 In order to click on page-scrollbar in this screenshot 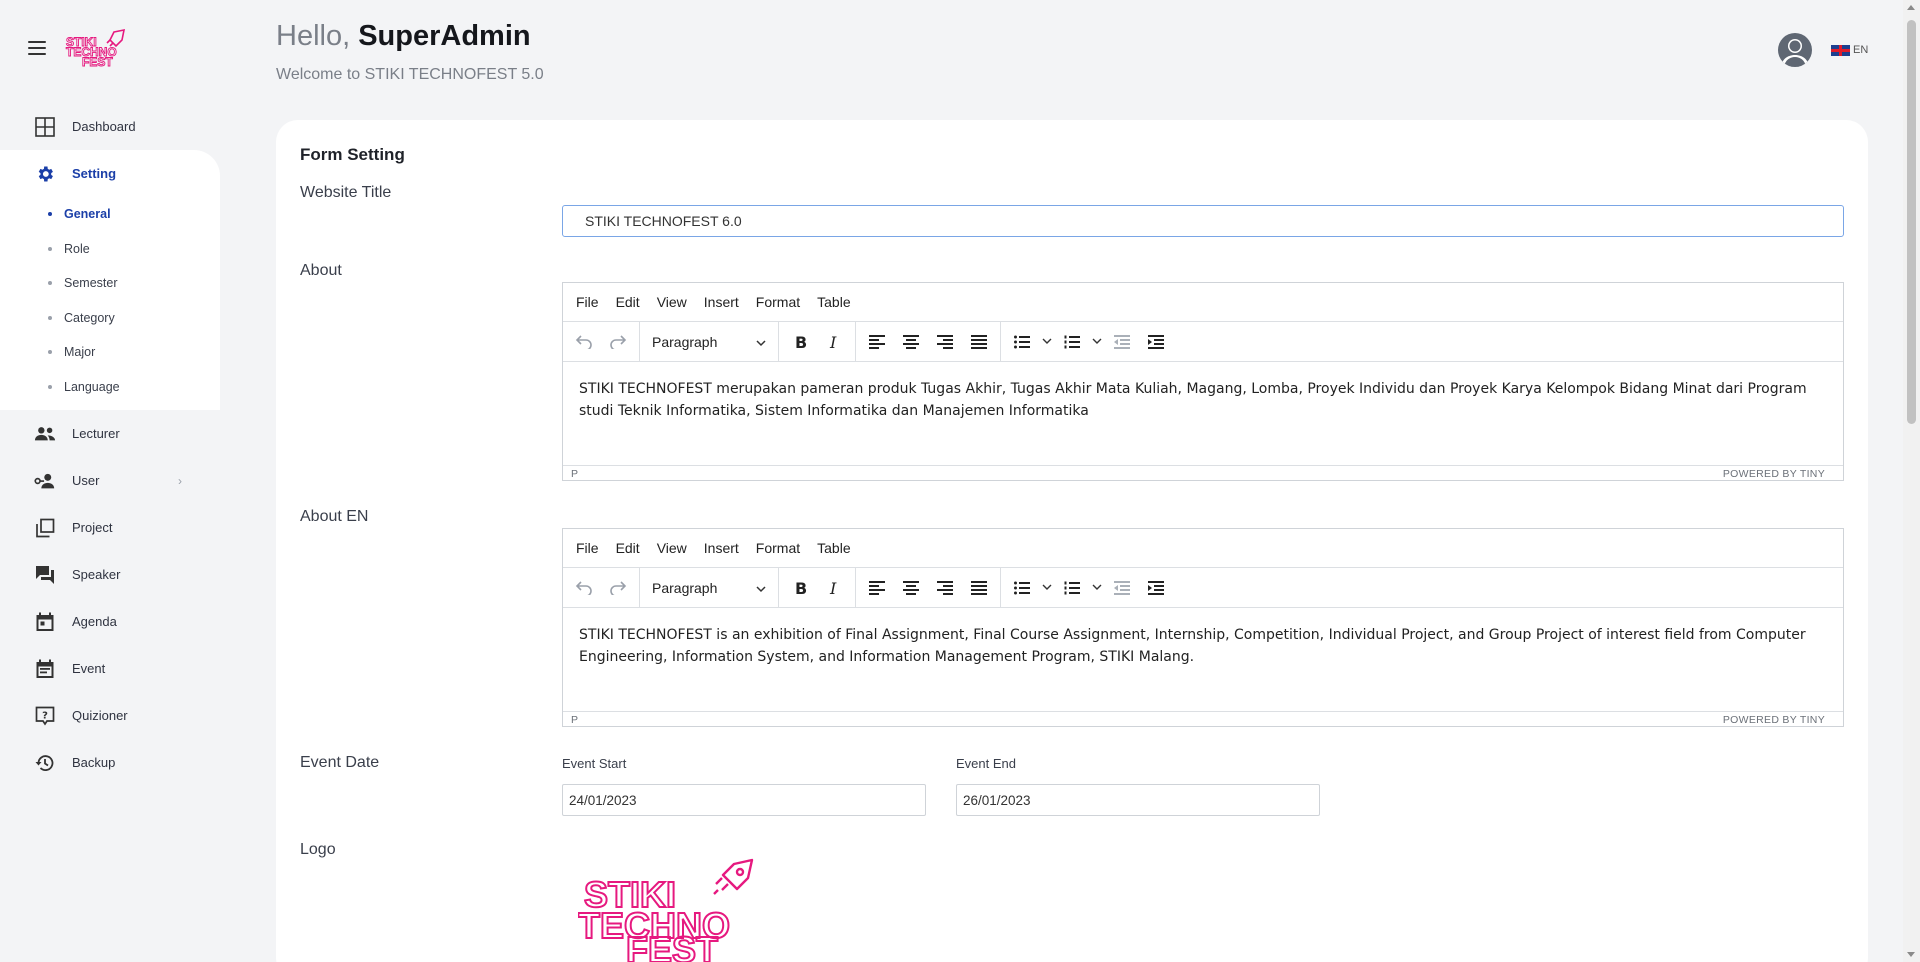, I will do `click(1911, 481)`.